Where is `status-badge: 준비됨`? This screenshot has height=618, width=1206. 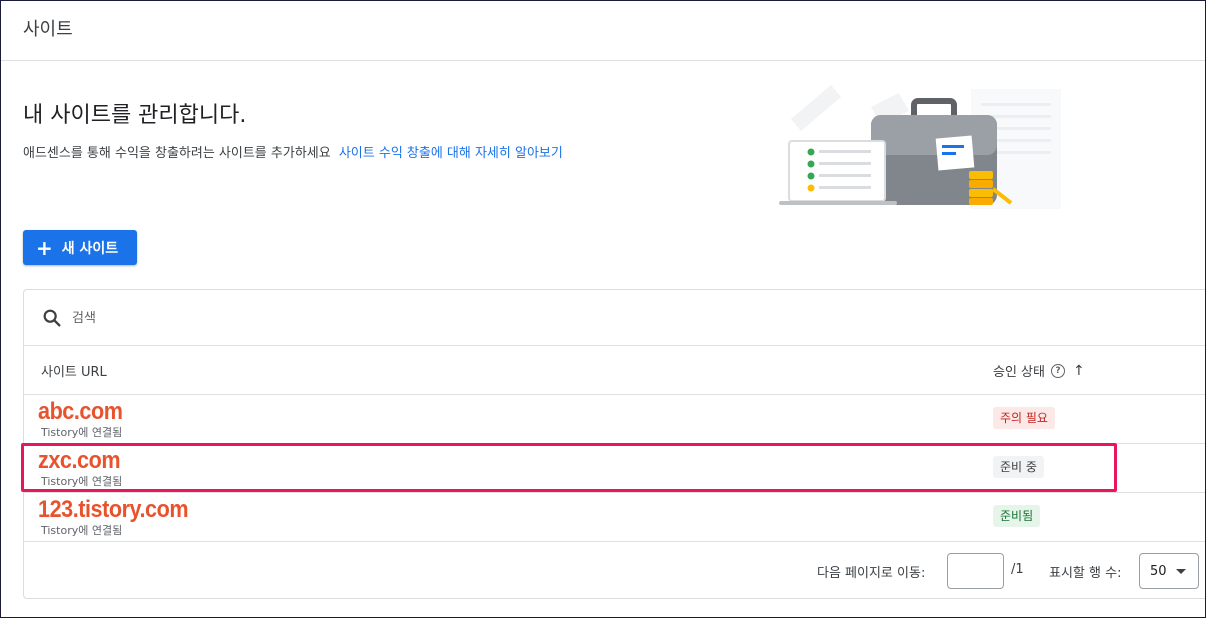
status-badge: 준비됨 is located at coordinates (1017, 516).